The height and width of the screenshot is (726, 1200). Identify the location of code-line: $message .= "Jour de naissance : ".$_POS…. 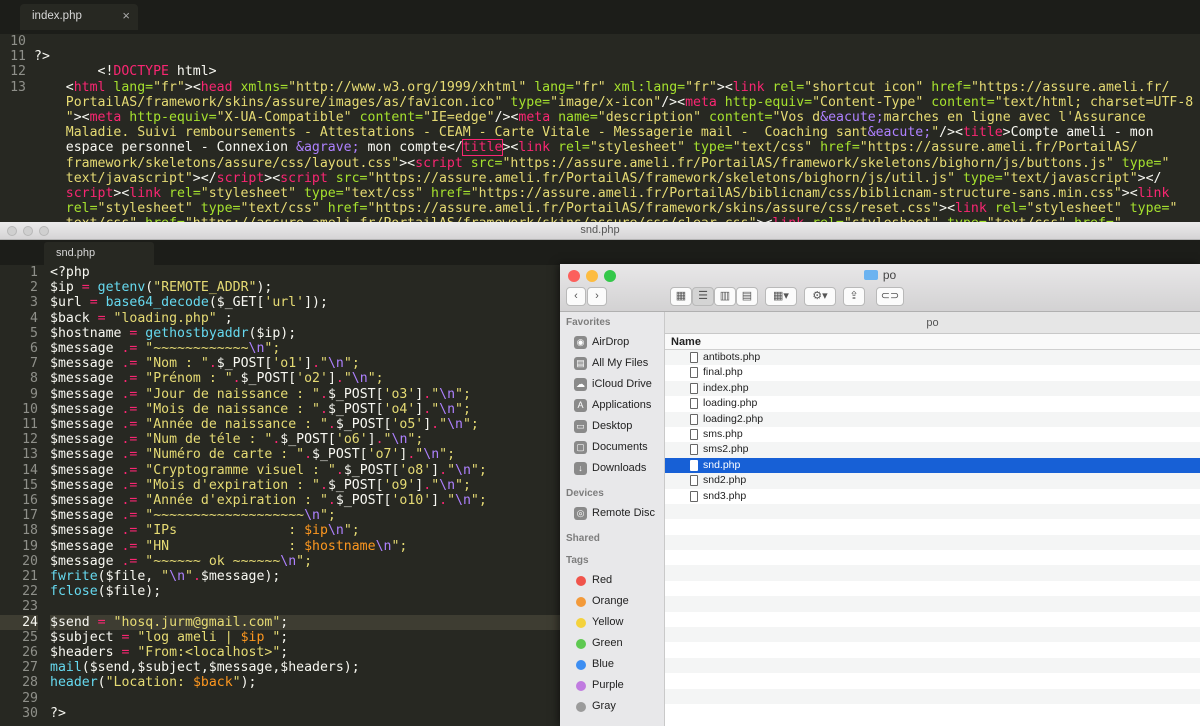
(260, 394).